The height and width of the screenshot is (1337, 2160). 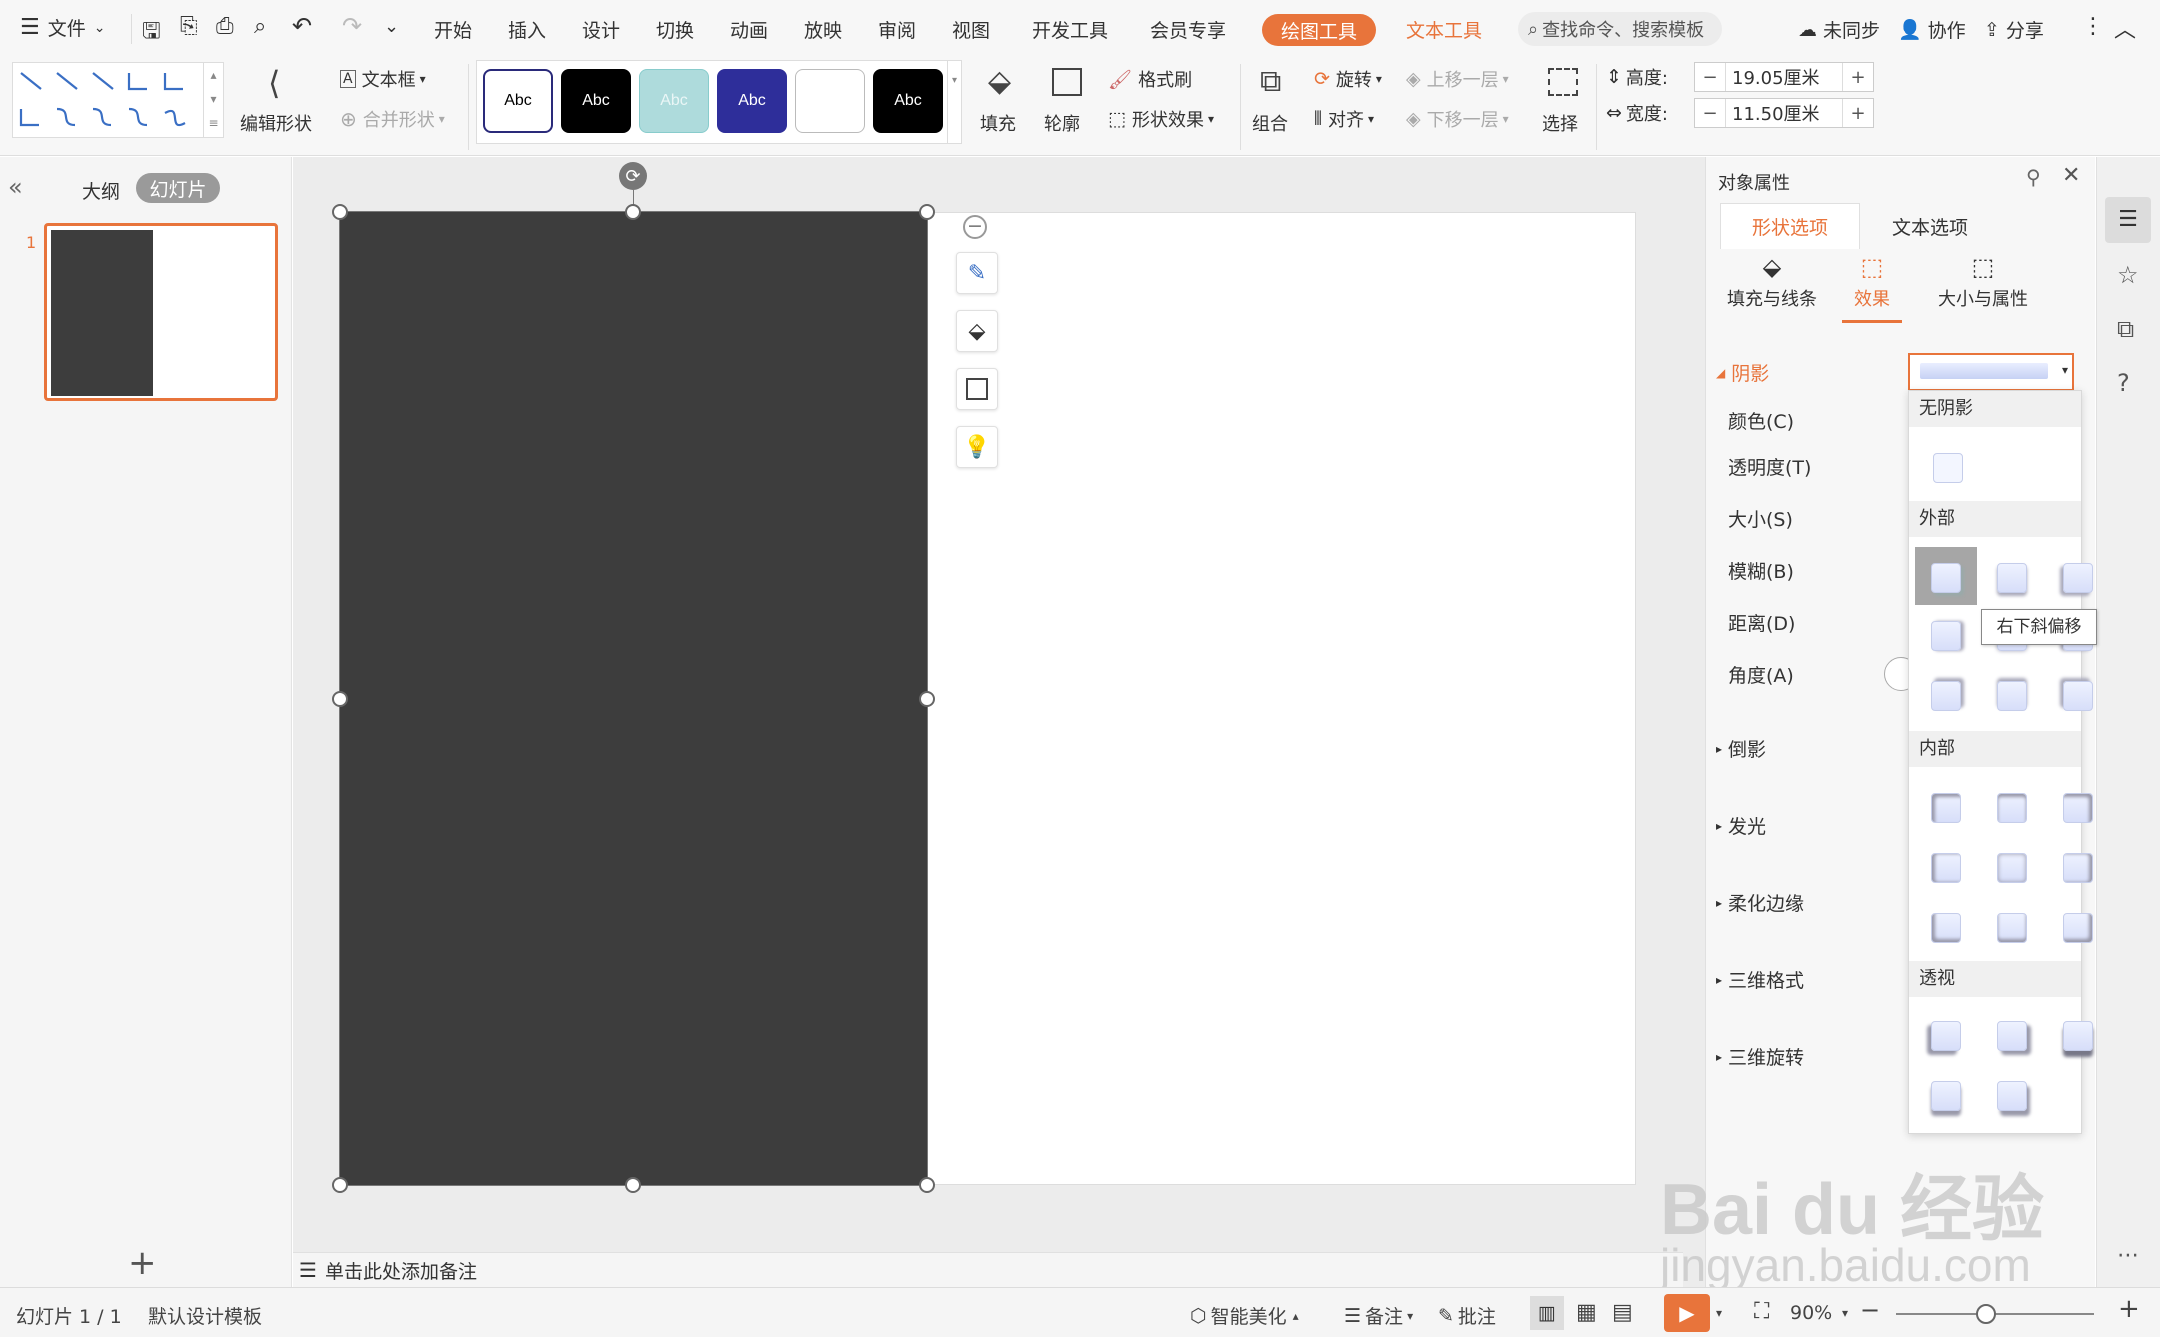 I want to click on zoom-slider-thumb, so click(x=1986, y=1314).